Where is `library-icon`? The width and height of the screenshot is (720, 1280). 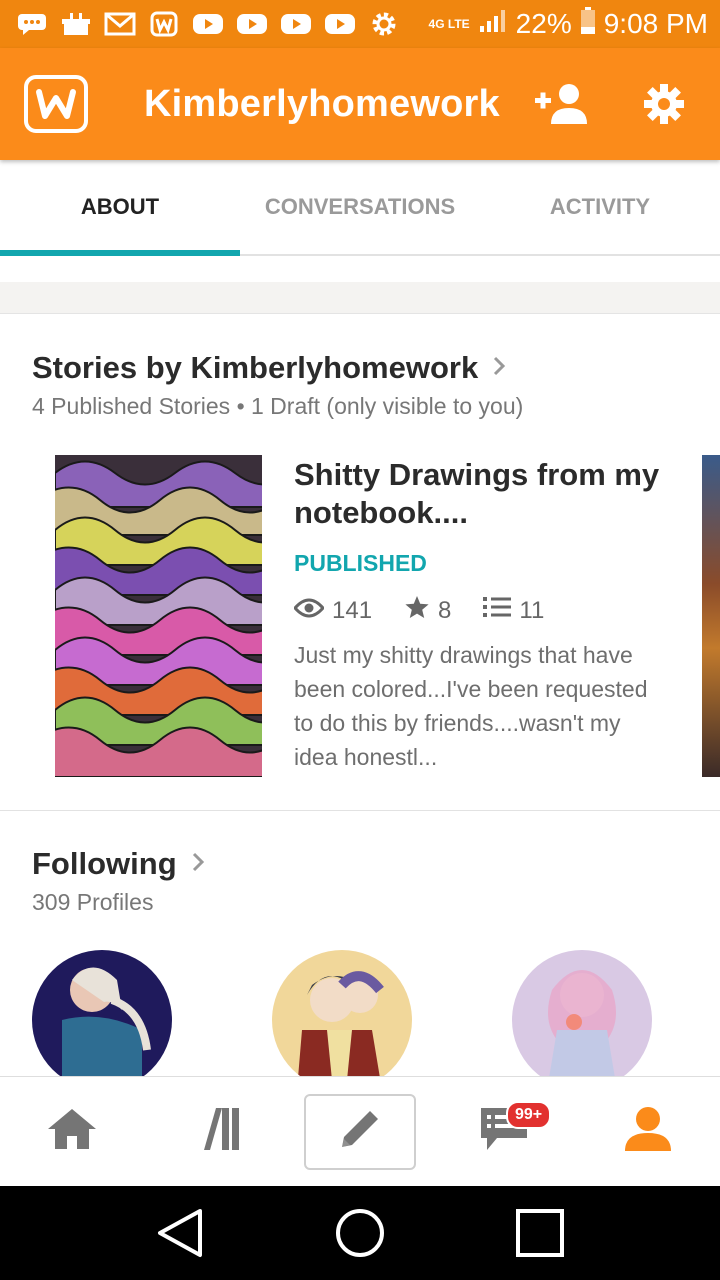
library-icon is located at coordinates (216, 1131).